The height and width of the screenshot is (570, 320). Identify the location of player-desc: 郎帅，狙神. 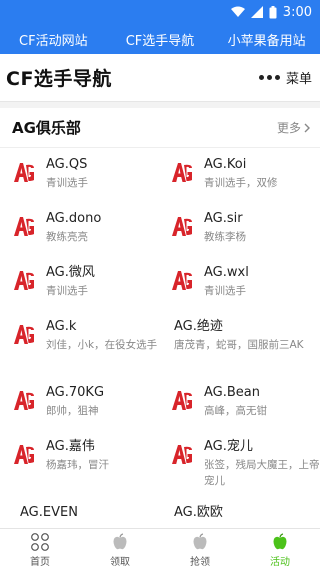
(72, 411).